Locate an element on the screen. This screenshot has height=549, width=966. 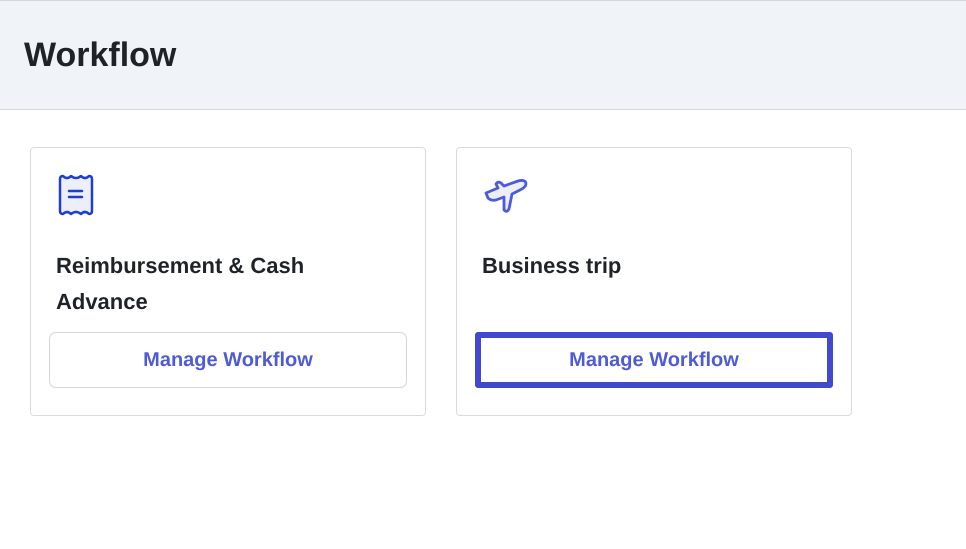
page-title: Workflow is located at coordinates (100, 55).